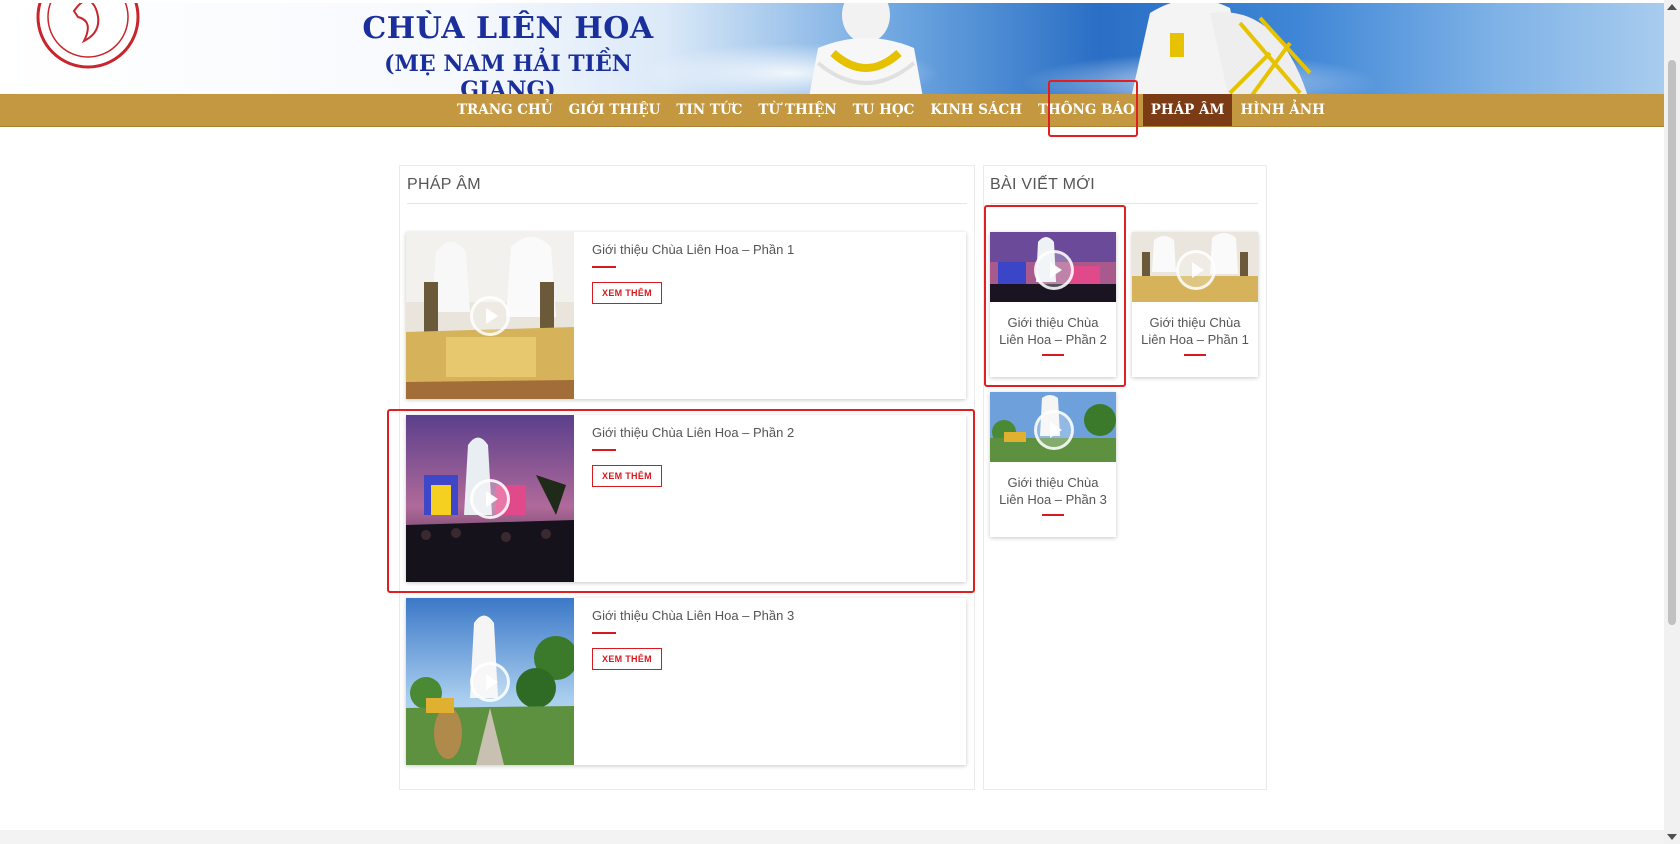 This screenshot has height=844, width=1680. Describe the element at coordinates (1195, 304) in the screenshot. I see `recent-post-card: Giới thiệu Chùa Liên Hoa – Phần 1` at that location.